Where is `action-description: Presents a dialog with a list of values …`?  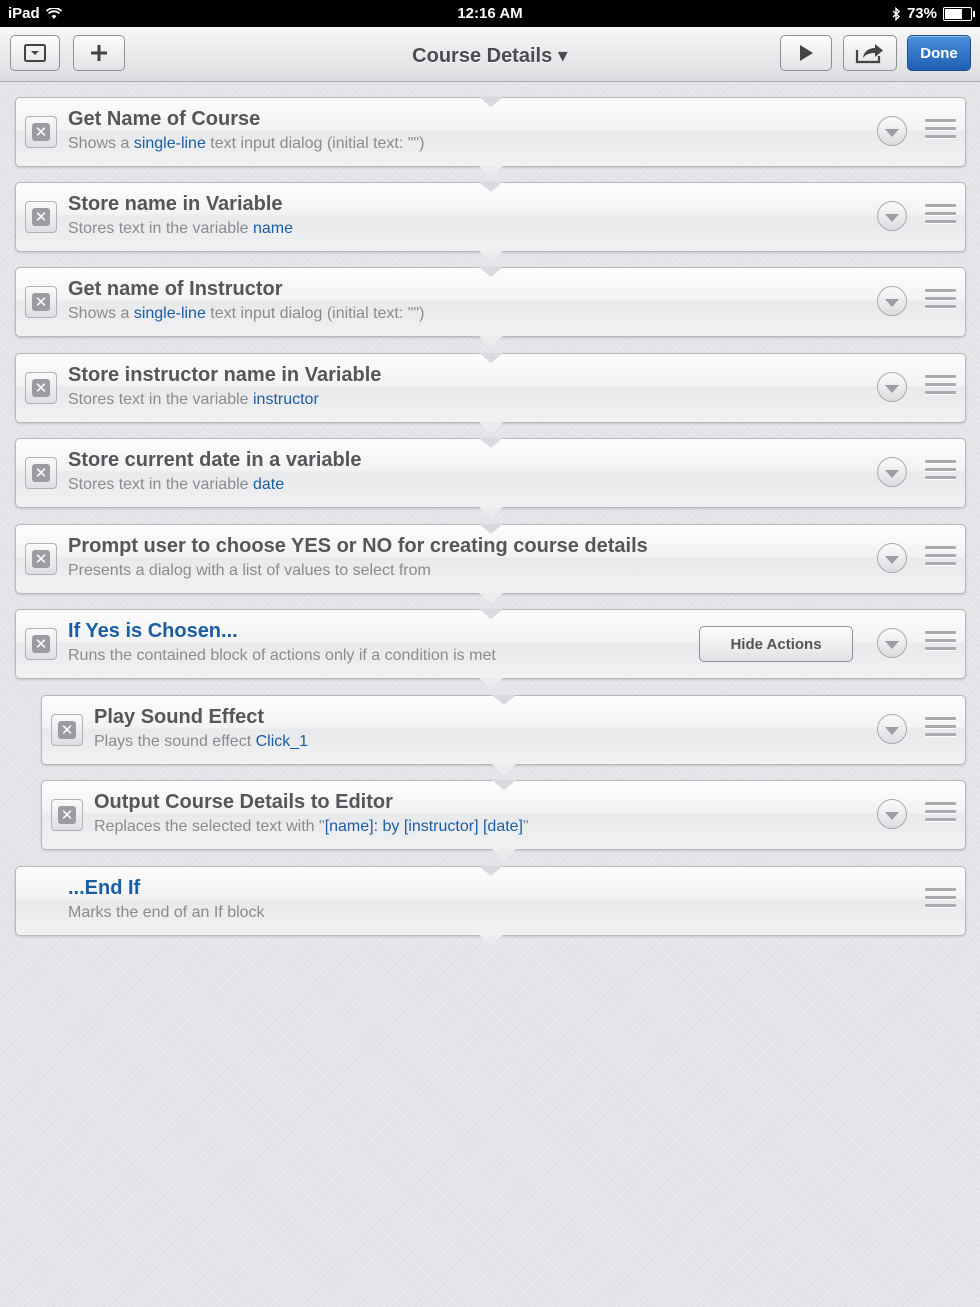
action-description: Presents a dialog with a list of values … is located at coordinates (249, 570).